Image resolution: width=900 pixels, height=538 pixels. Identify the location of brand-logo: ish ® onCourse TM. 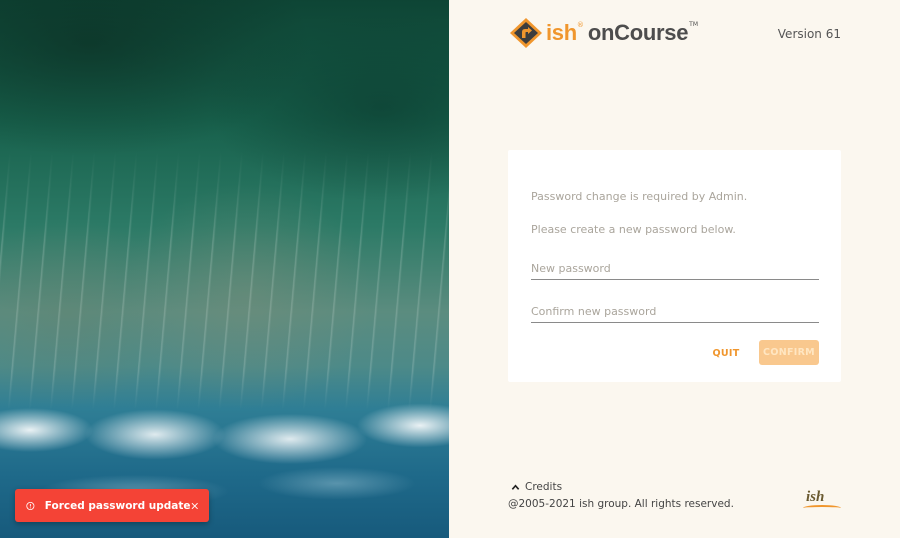
(603, 33).